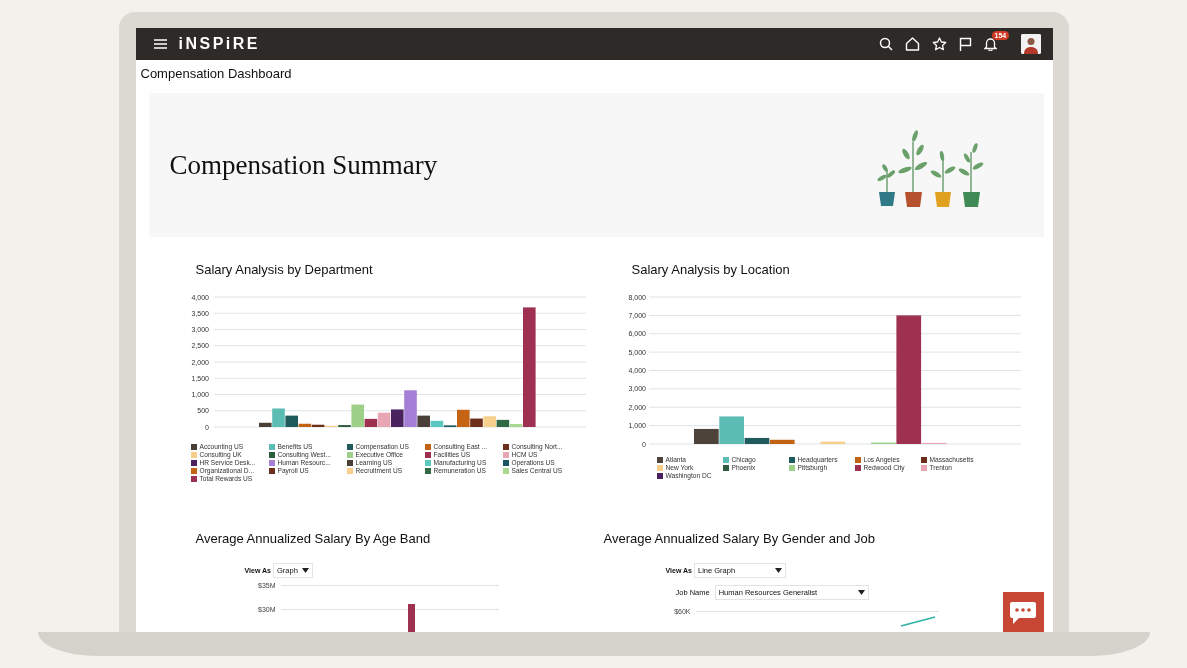  Describe the element at coordinates (965, 44) in the screenshot. I see `flag-icon` at that location.